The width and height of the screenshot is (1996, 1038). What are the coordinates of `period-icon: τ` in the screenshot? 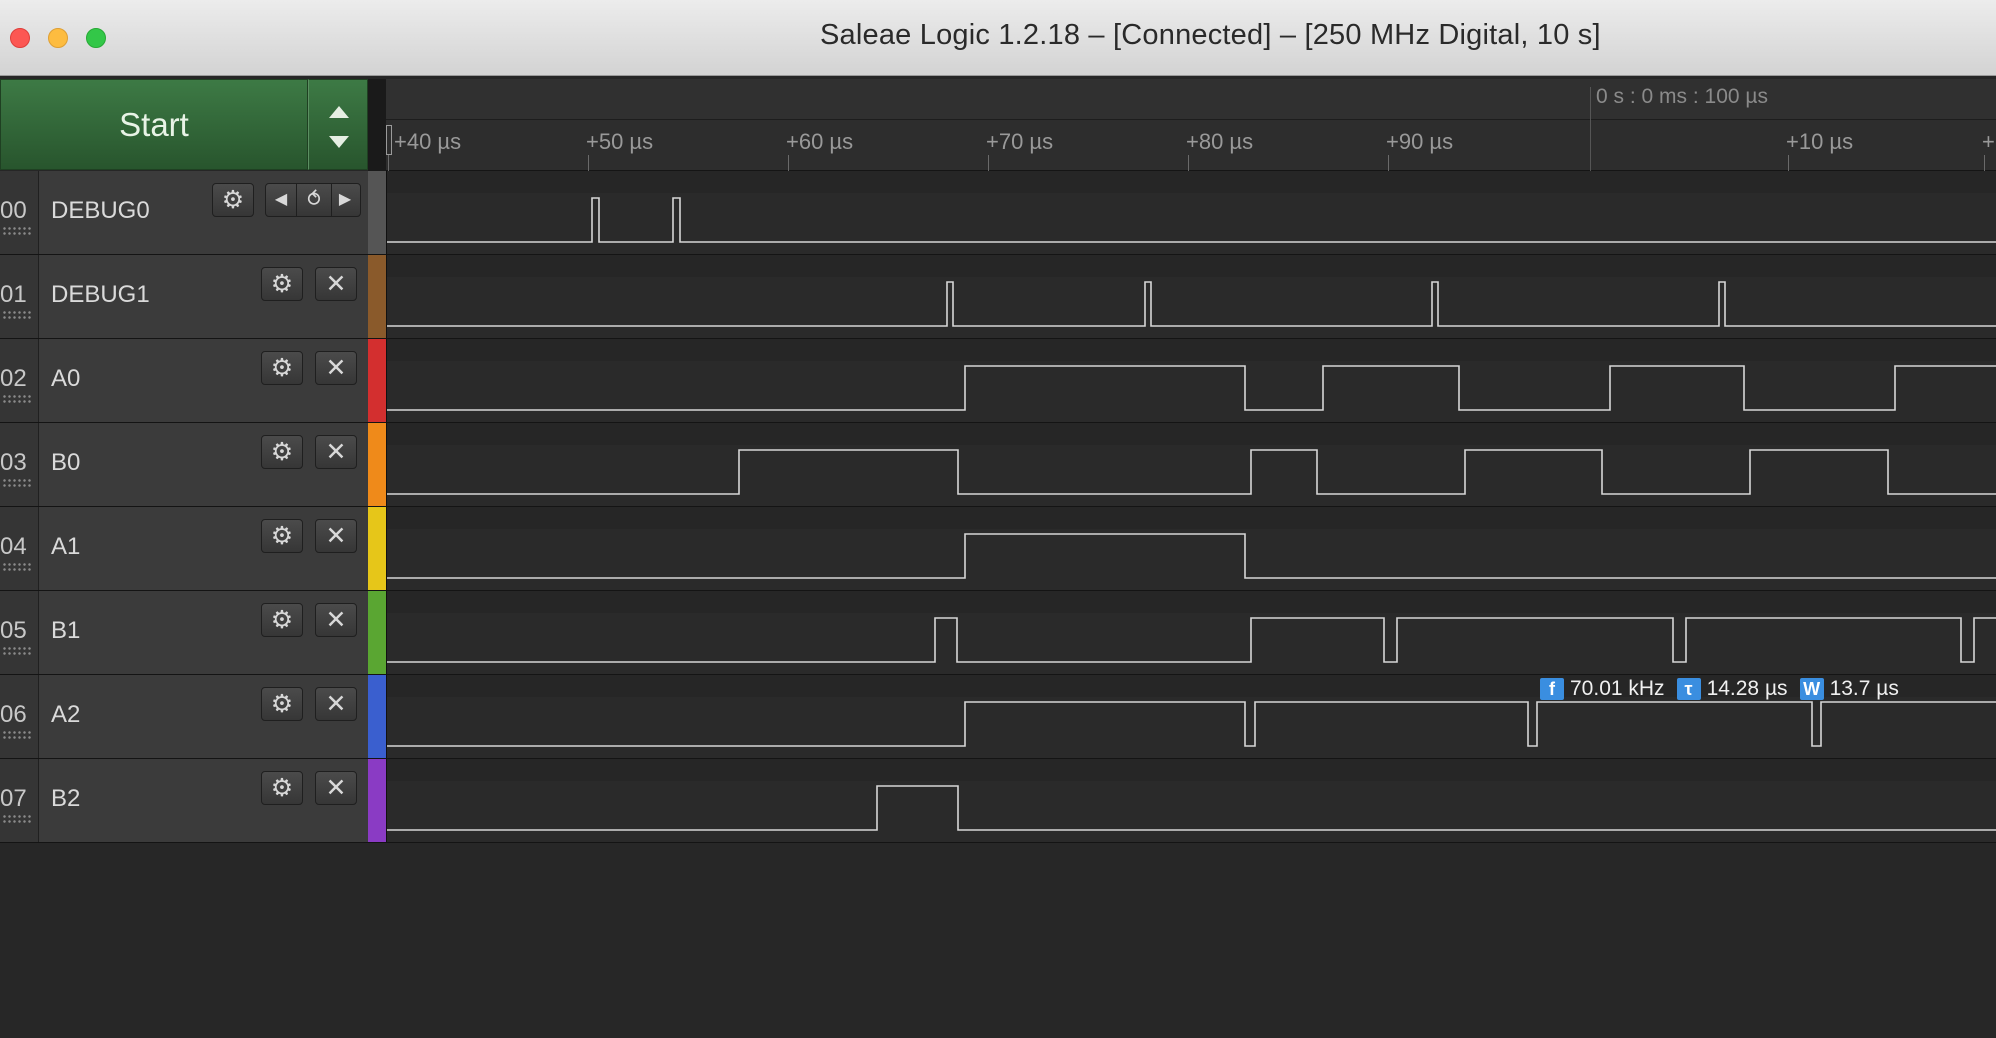 It's located at (1688, 689).